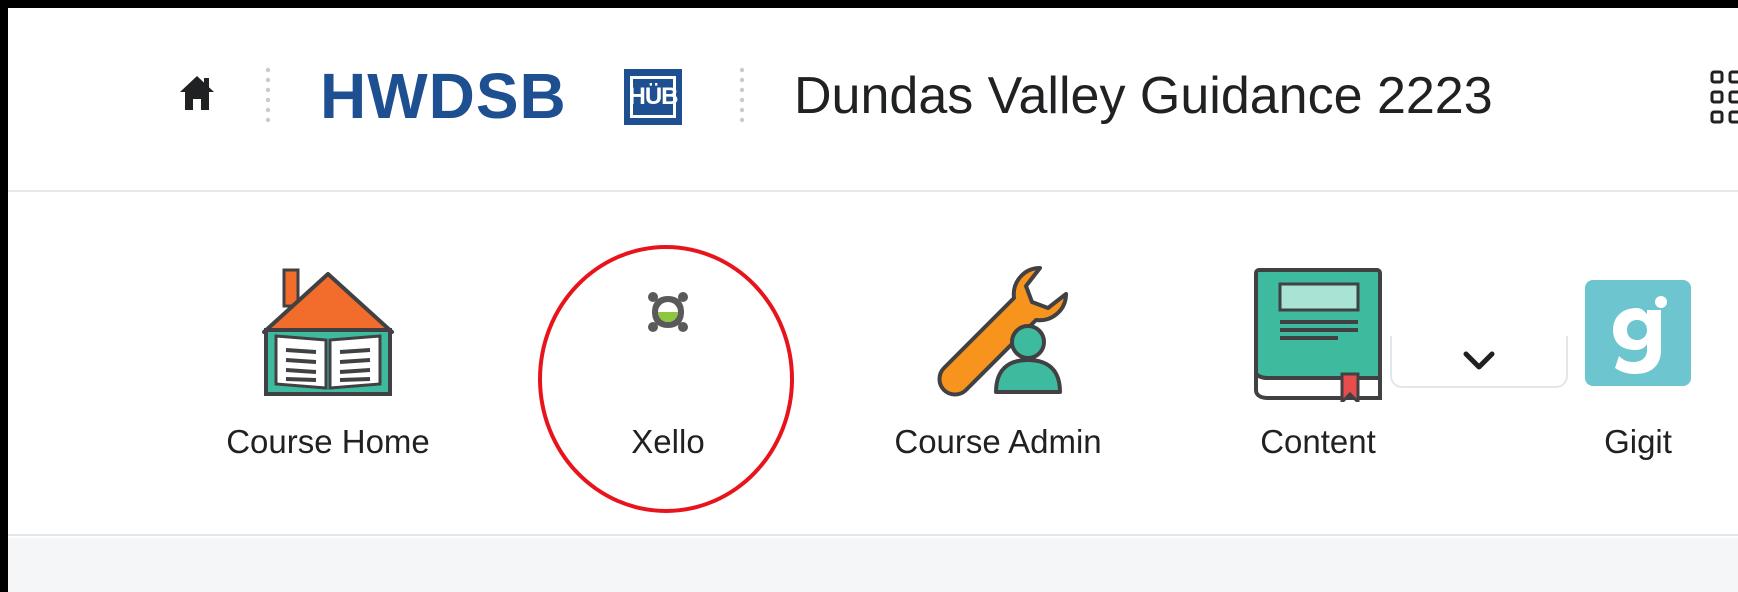  What do you see at coordinates (1723, 98) in the screenshot?
I see `waffle-grid-icon` at bounding box center [1723, 98].